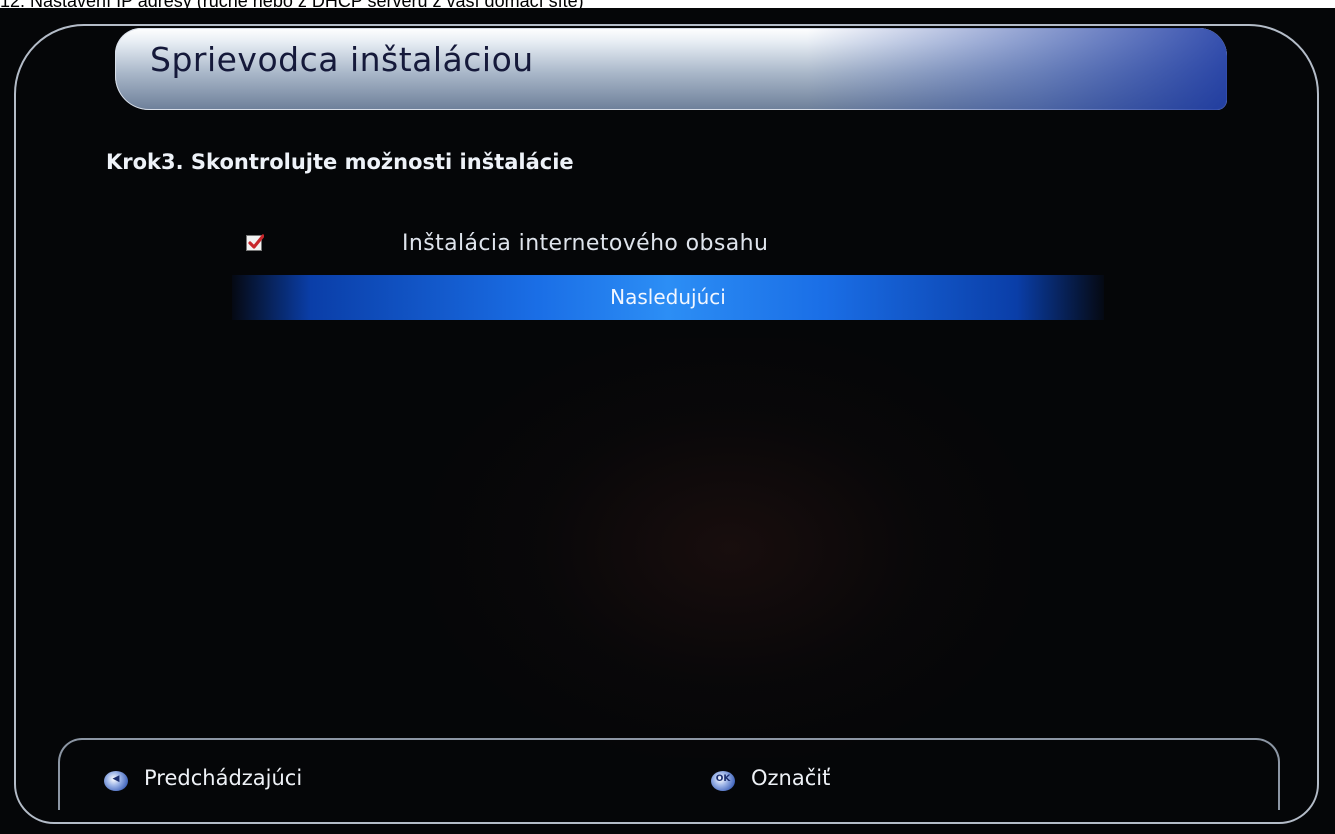  Describe the element at coordinates (1017, 69) in the screenshot. I see `title-bar-shine` at that location.